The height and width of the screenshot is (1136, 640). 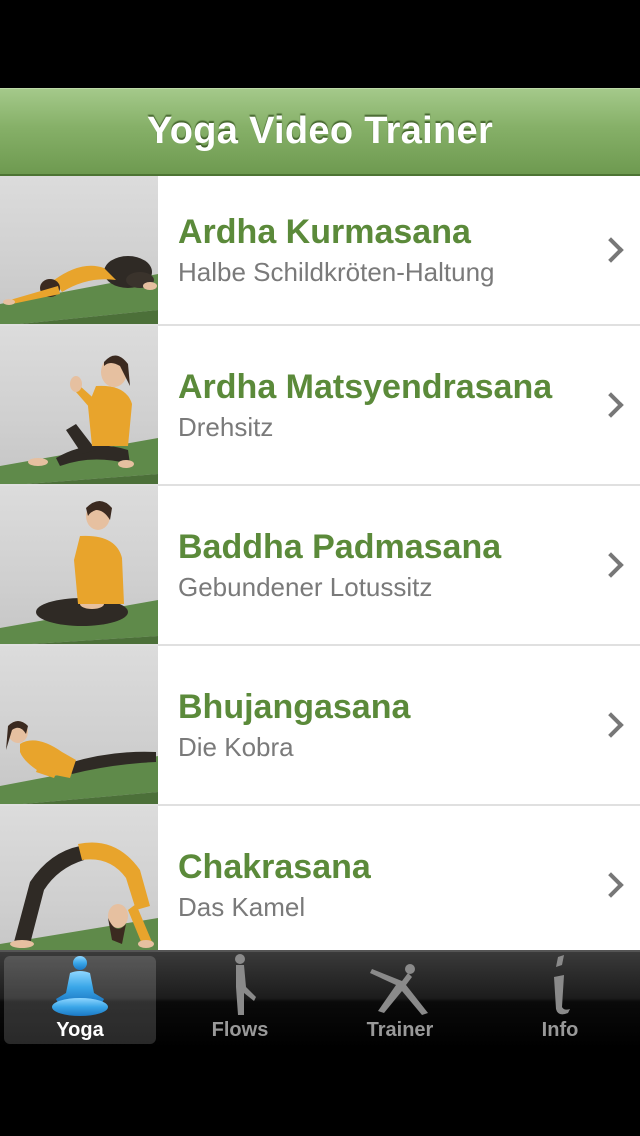 I want to click on downward-dog-icon, so click(x=400, y=985).